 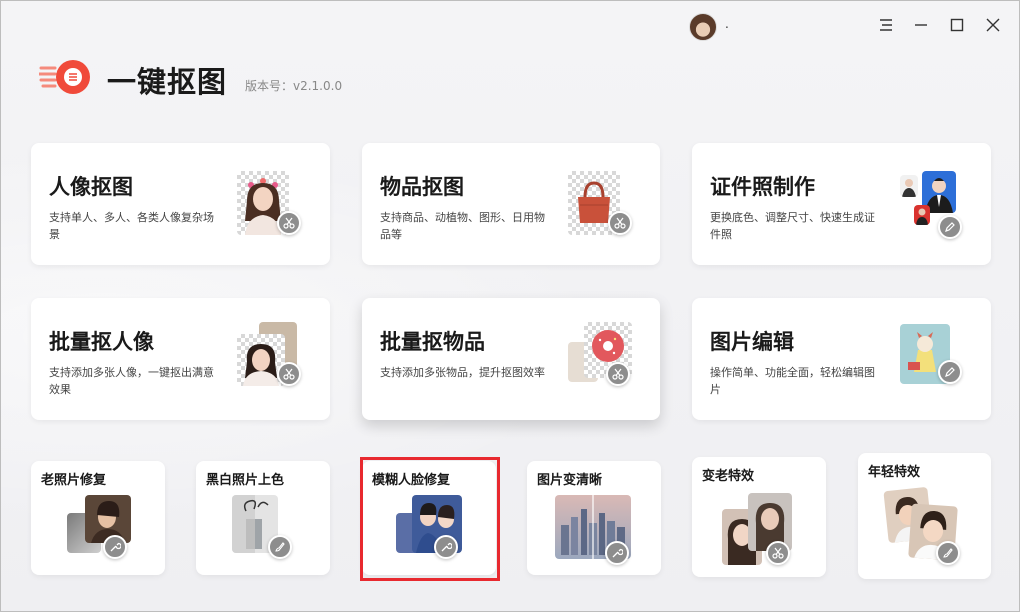 What do you see at coordinates (462, 226) in the screenshot?
I see `card-description: 支持商品、动植物、图形、日用物品等` at bounding box center [462, 226].